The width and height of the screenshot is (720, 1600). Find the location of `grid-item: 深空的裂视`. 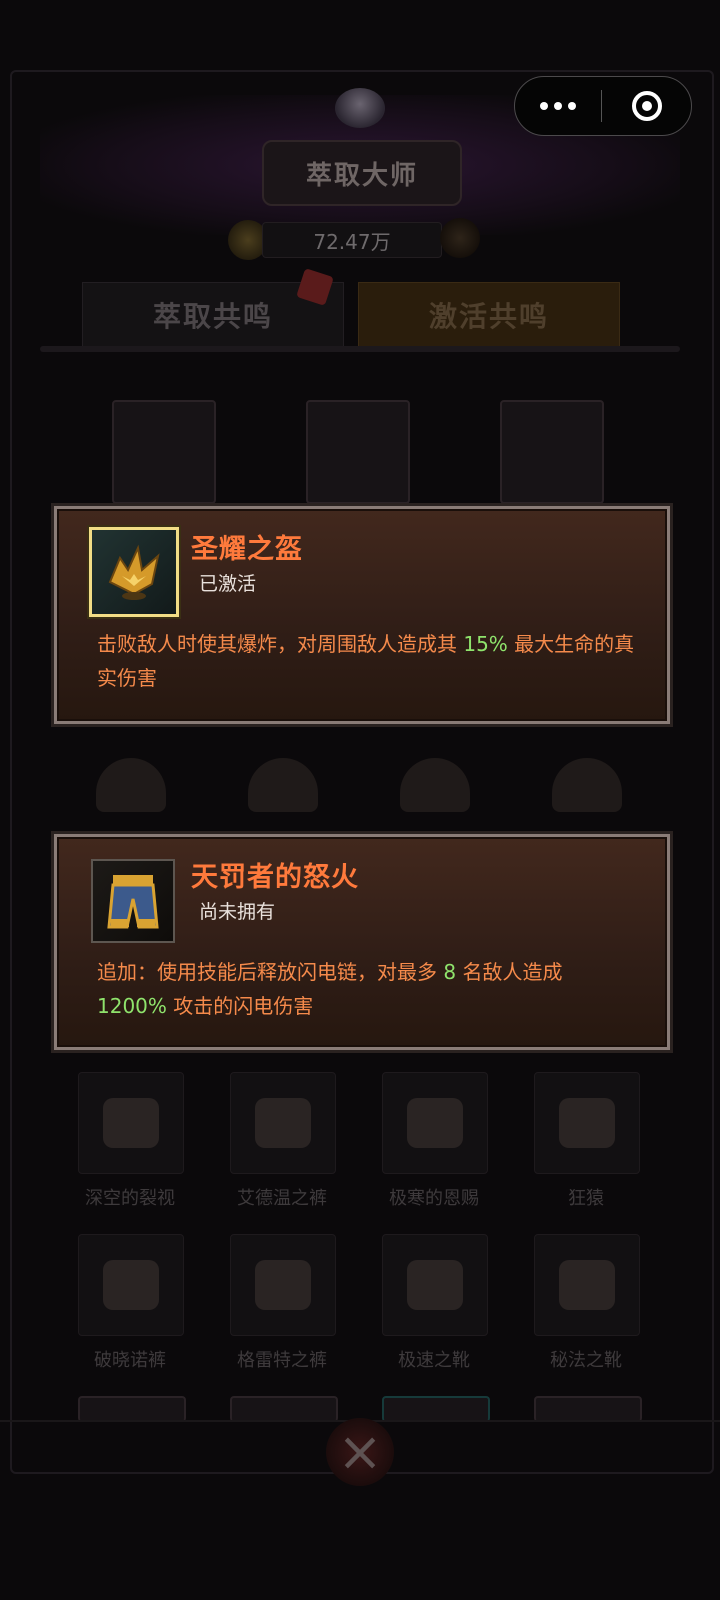

grid-item: 深空的裂视 is located at coordinates (131, 1141).